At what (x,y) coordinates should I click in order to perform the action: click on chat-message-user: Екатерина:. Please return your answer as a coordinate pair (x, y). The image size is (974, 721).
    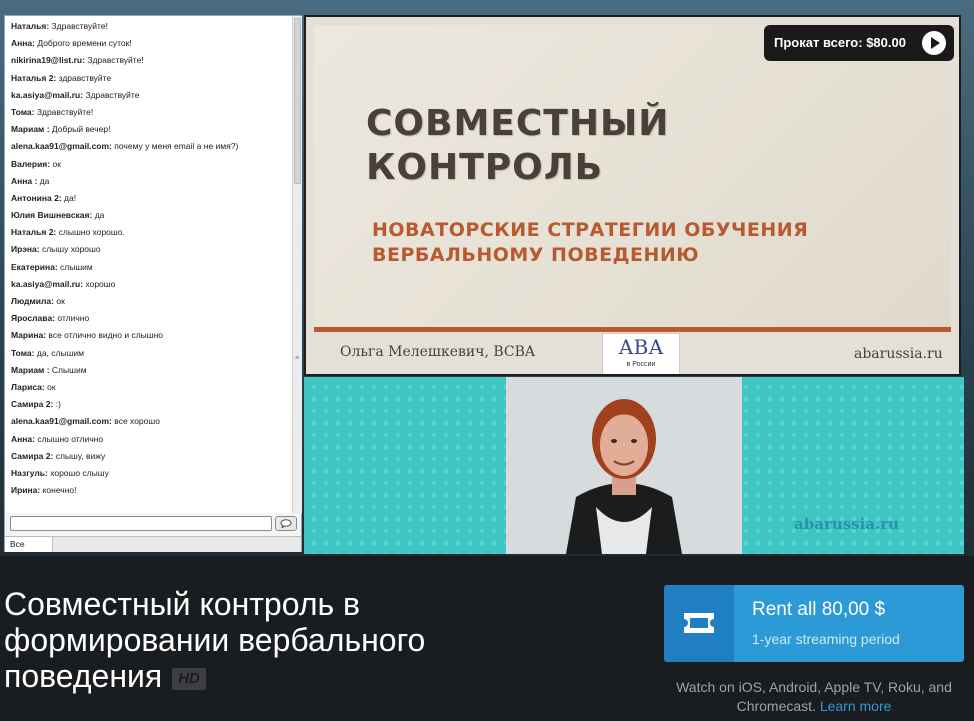
    Looking at the image, I should click on (34, 266).